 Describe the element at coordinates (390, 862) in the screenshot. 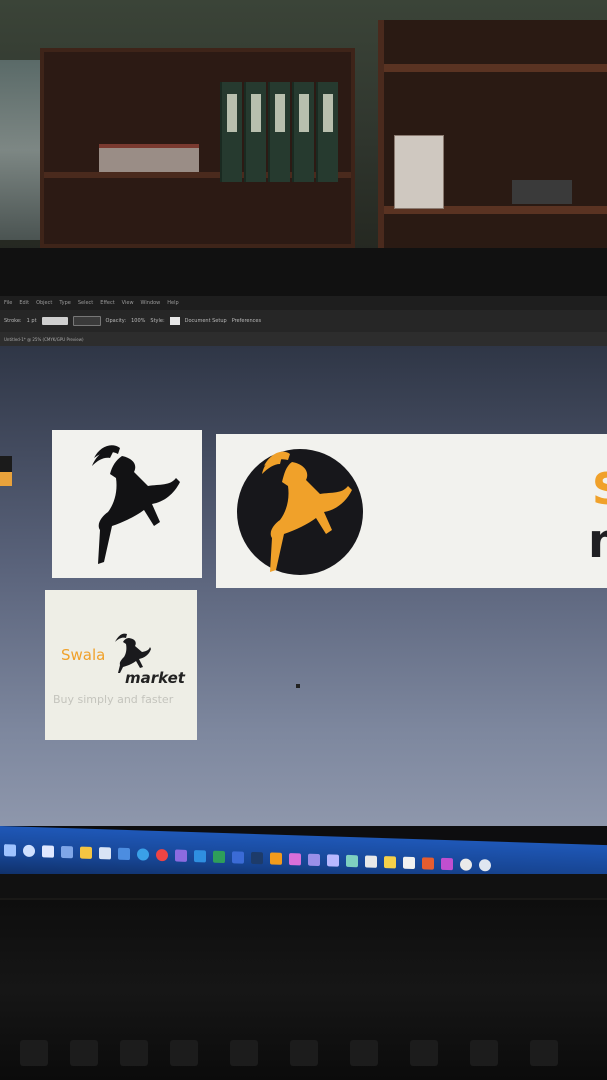

I see `media-player-icon` at that location.